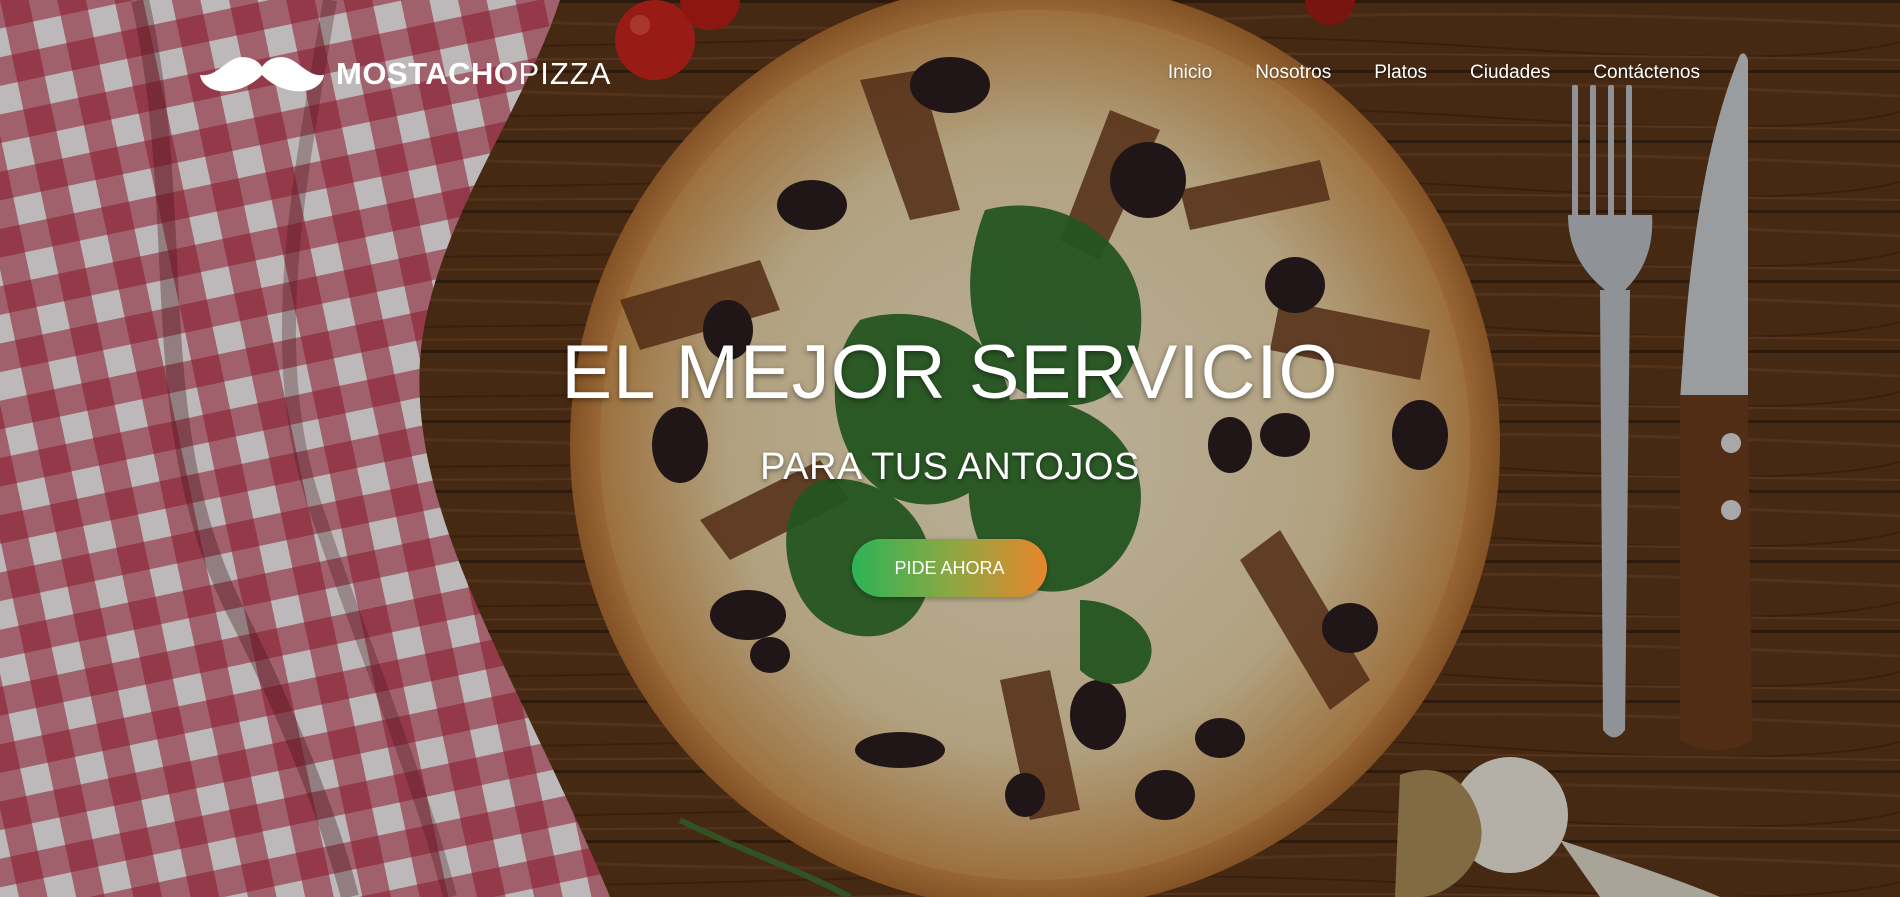 This screenshot has height=897, width=1900. I want to click on nav-item-platos: Platos, so click(1400, 73).